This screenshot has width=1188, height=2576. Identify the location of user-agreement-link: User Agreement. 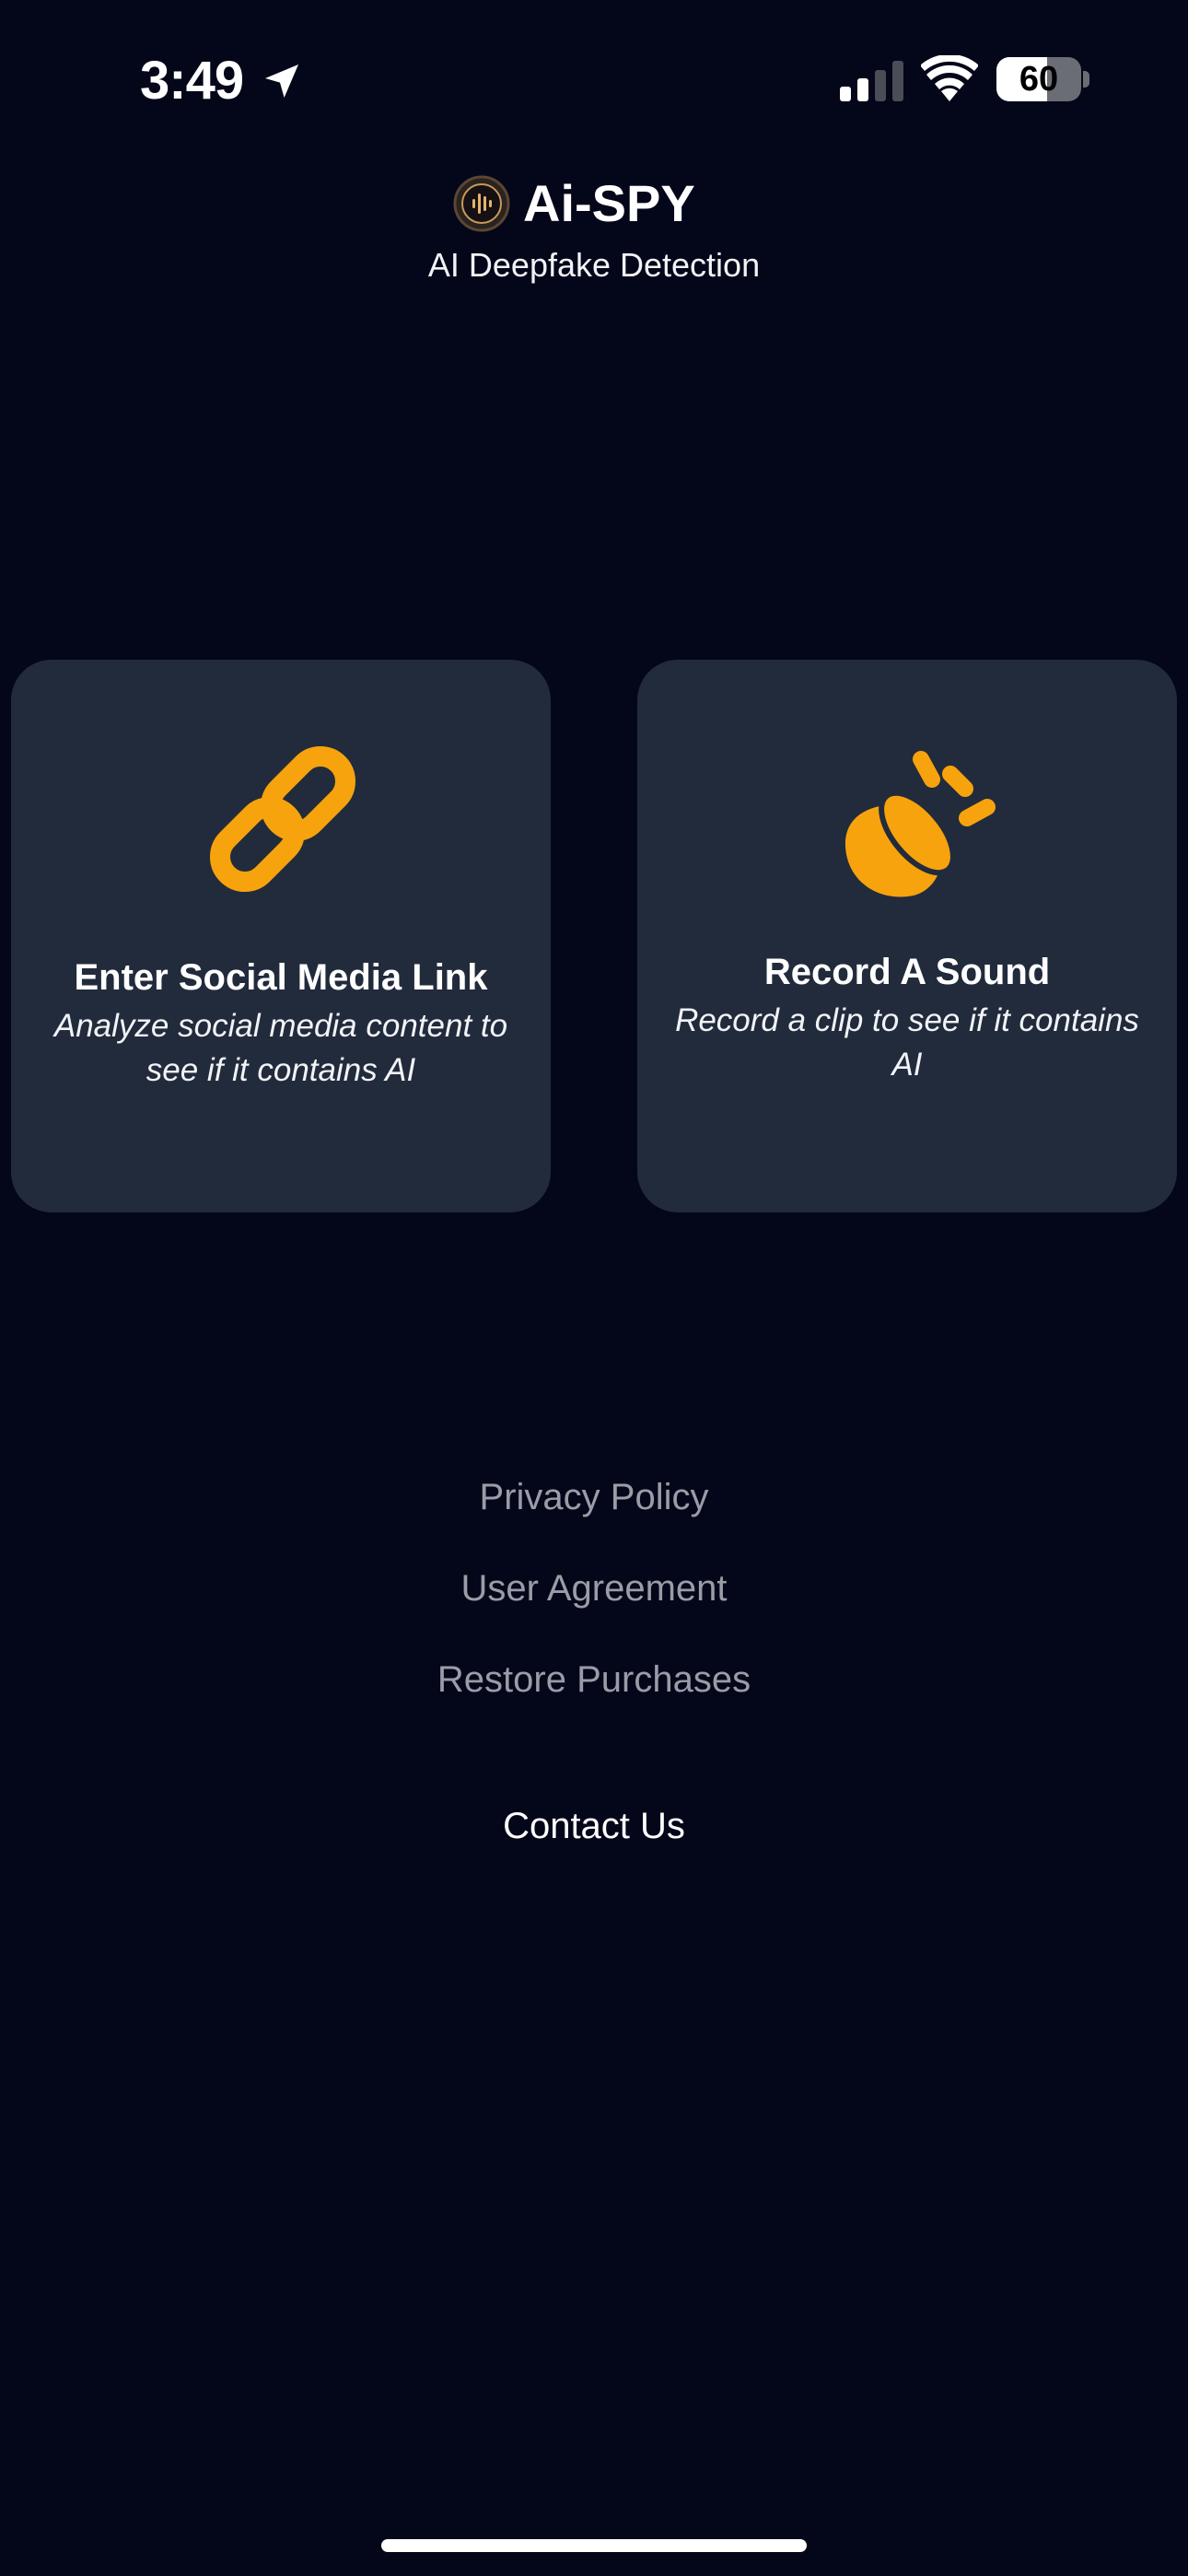
(594, 1588).